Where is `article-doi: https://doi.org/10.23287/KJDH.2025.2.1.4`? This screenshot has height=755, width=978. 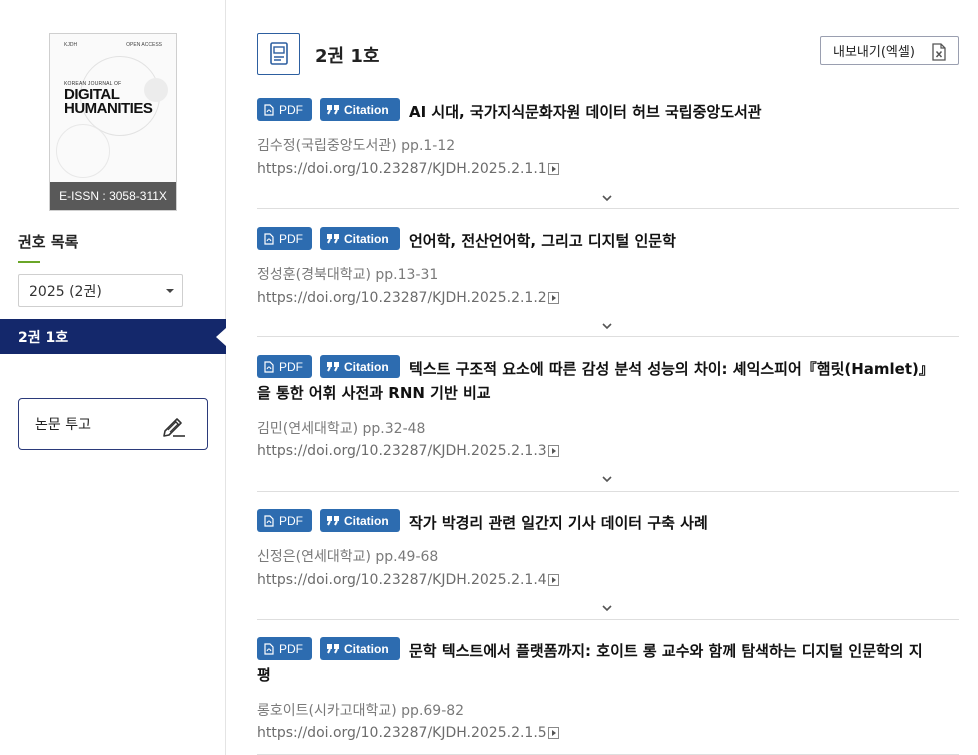 article-doi: https://doi.org/10.23287/KJDH.2025.2.1.4 is located at coordinates (408, 580).